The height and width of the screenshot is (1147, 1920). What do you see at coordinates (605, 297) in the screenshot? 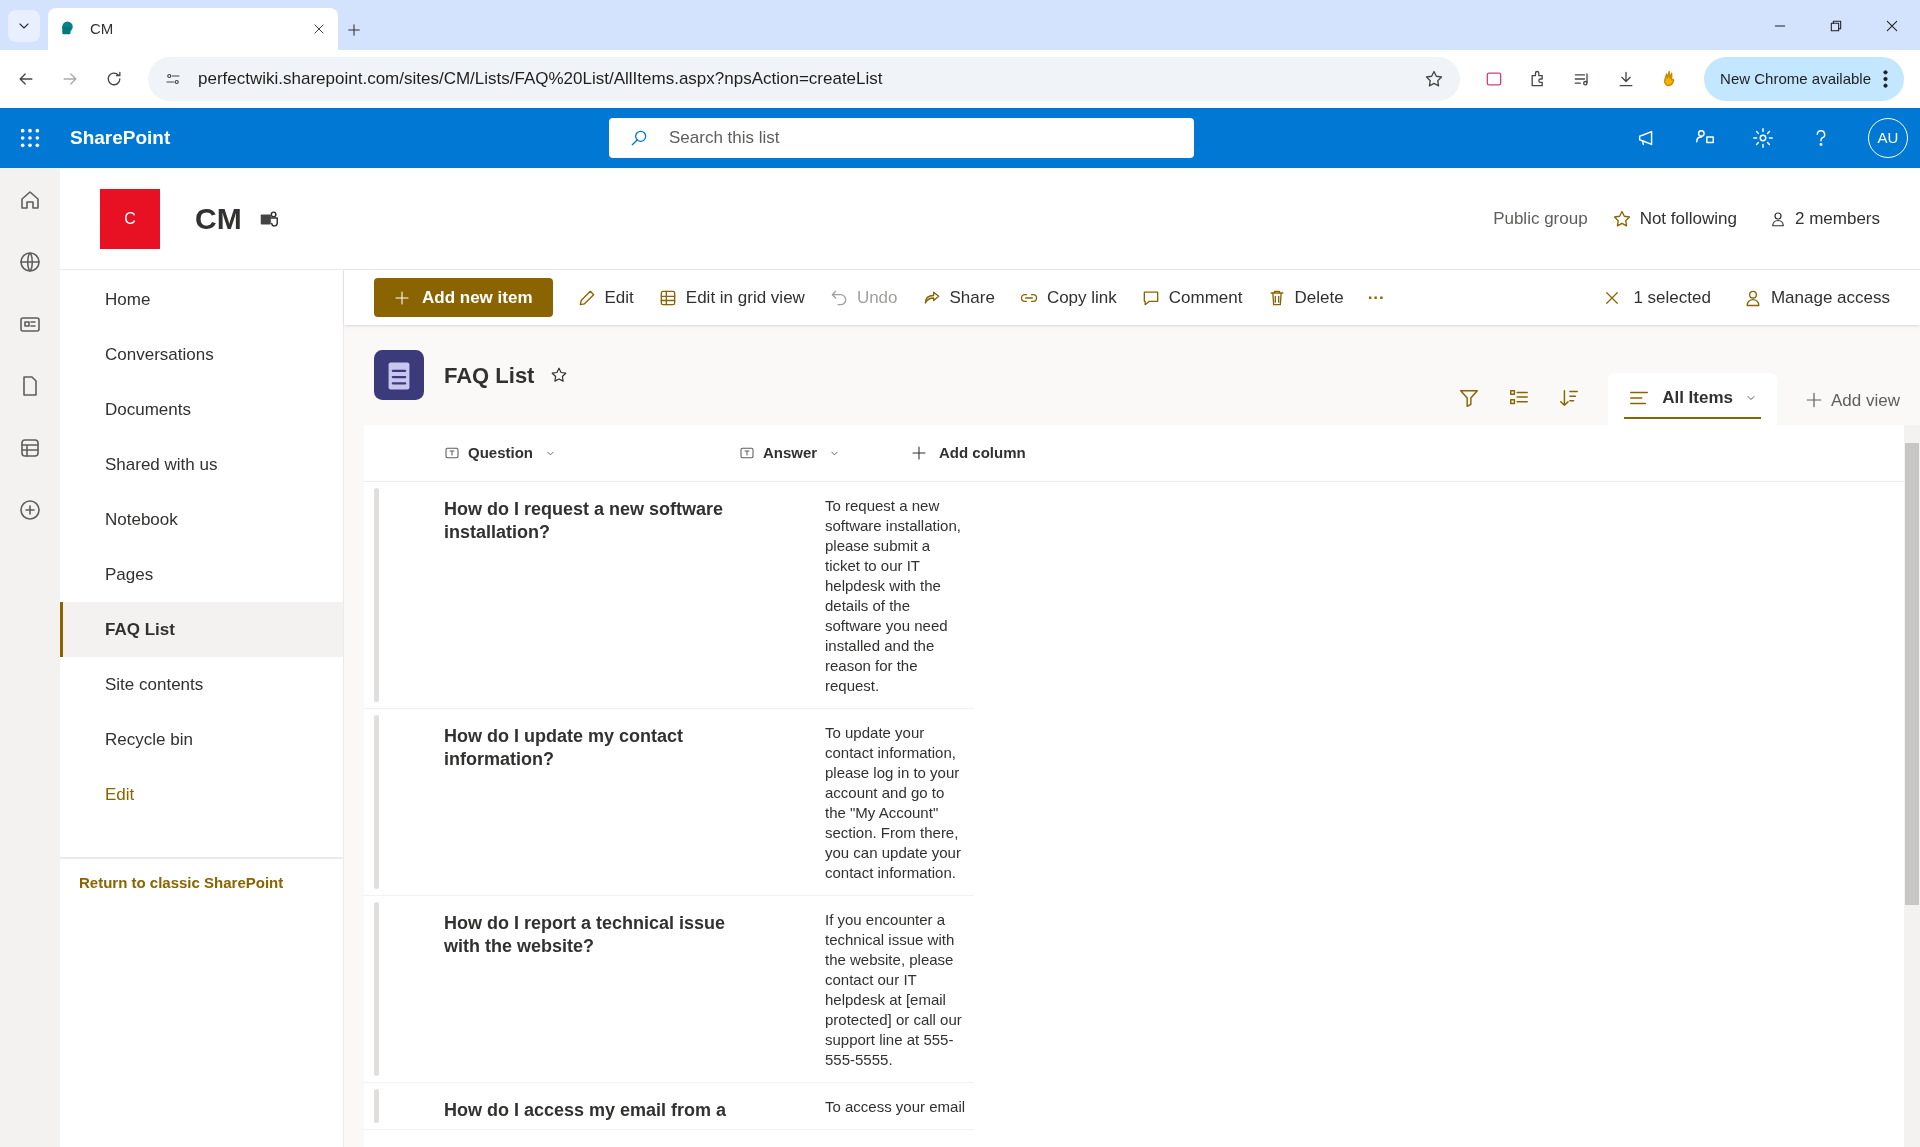
I see `command-button: Edit` at bounding box center [605, 297].